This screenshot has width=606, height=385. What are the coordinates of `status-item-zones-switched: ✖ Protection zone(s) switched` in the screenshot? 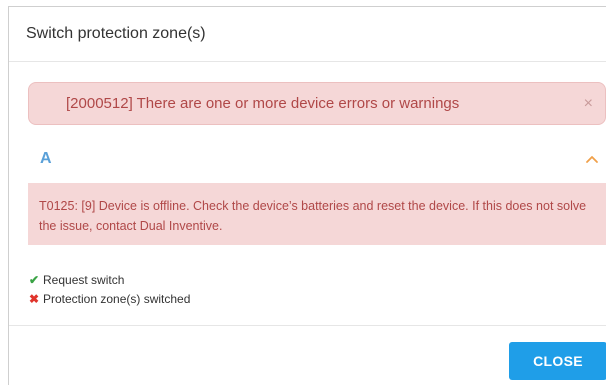 It's located at (109, 298).